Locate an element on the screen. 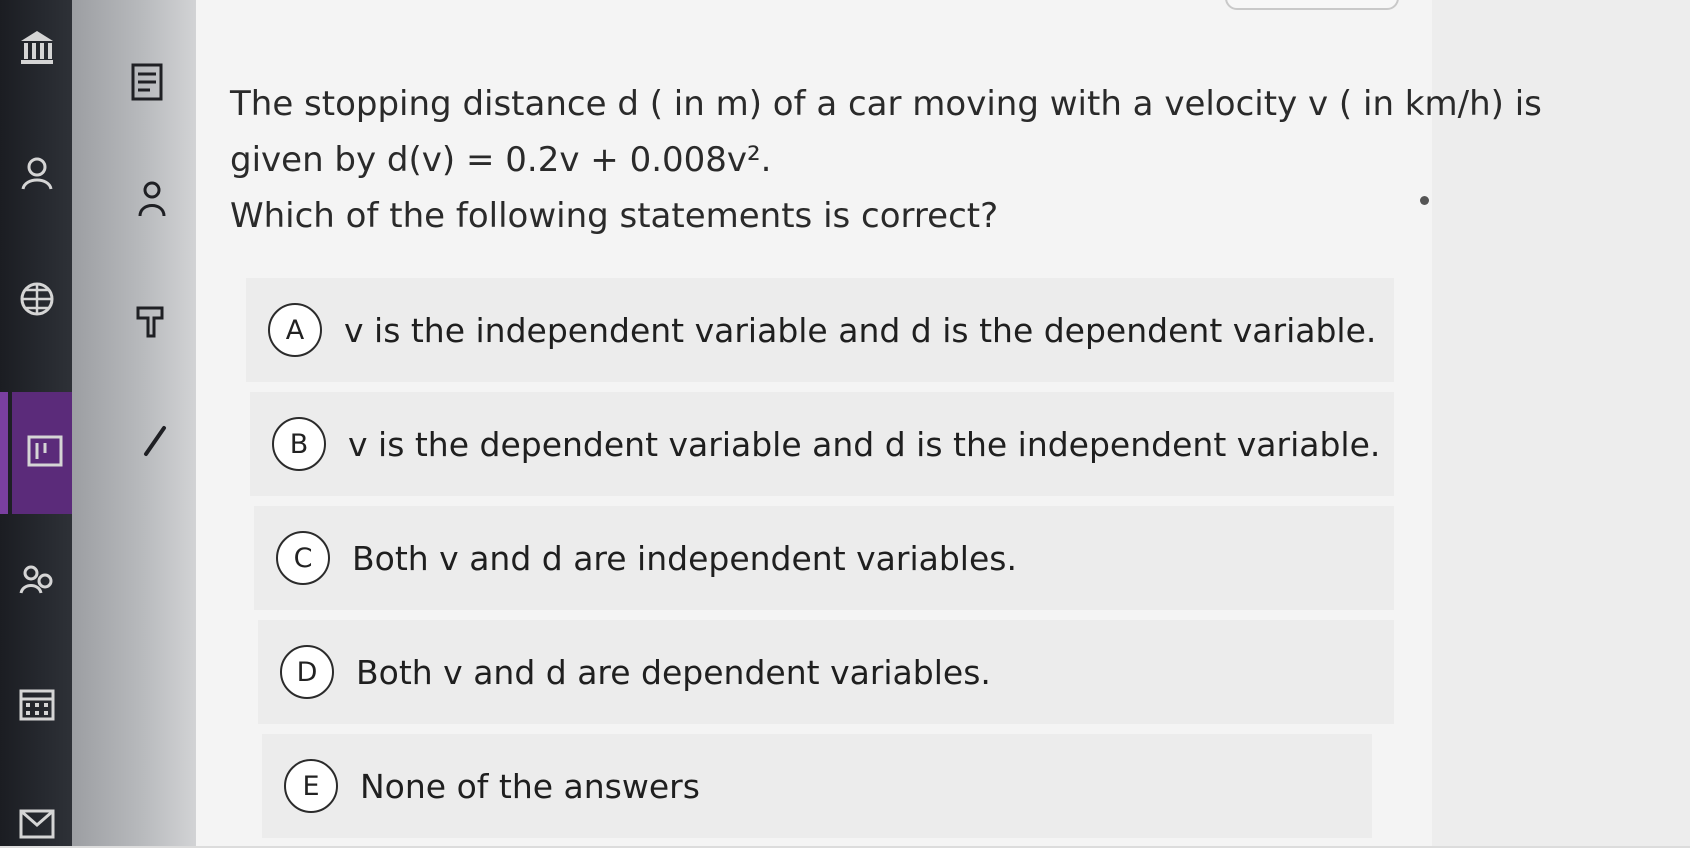 This screenshot has width=1690, height=848. groups-icon is located at coordinates (37, 579).